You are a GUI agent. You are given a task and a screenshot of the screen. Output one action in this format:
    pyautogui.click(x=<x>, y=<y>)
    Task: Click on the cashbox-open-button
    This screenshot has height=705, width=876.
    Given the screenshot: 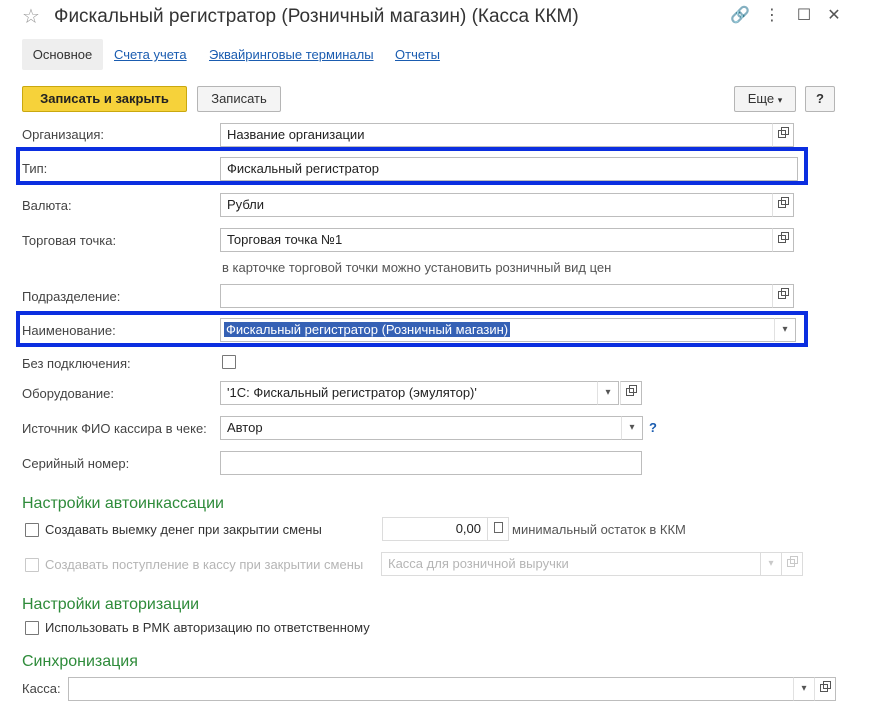 What is the action you would take?
    pyautogui.click(x=792, y=564)
    